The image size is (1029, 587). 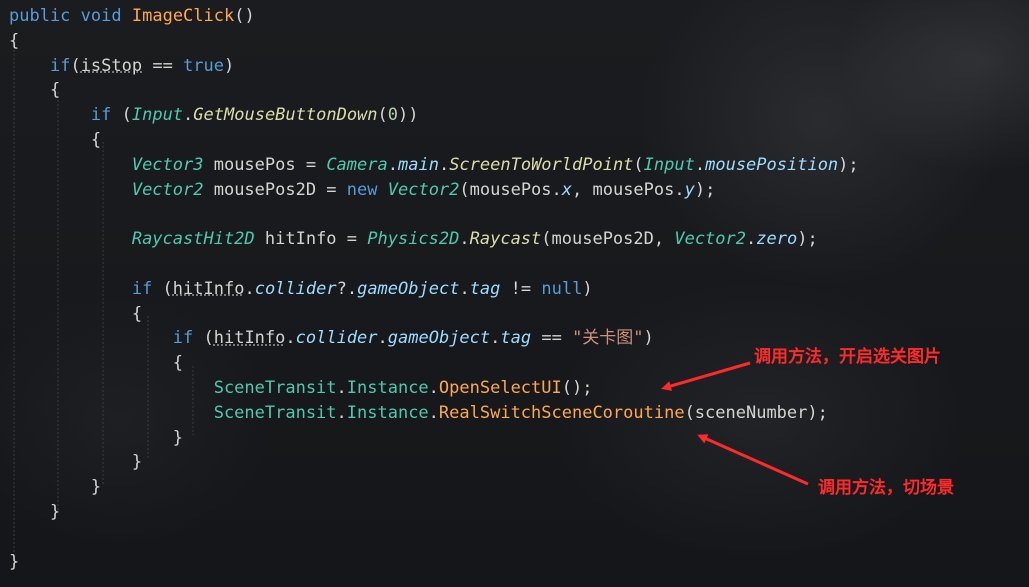 I want to click on code-token: main, so click(x=418, y=164).